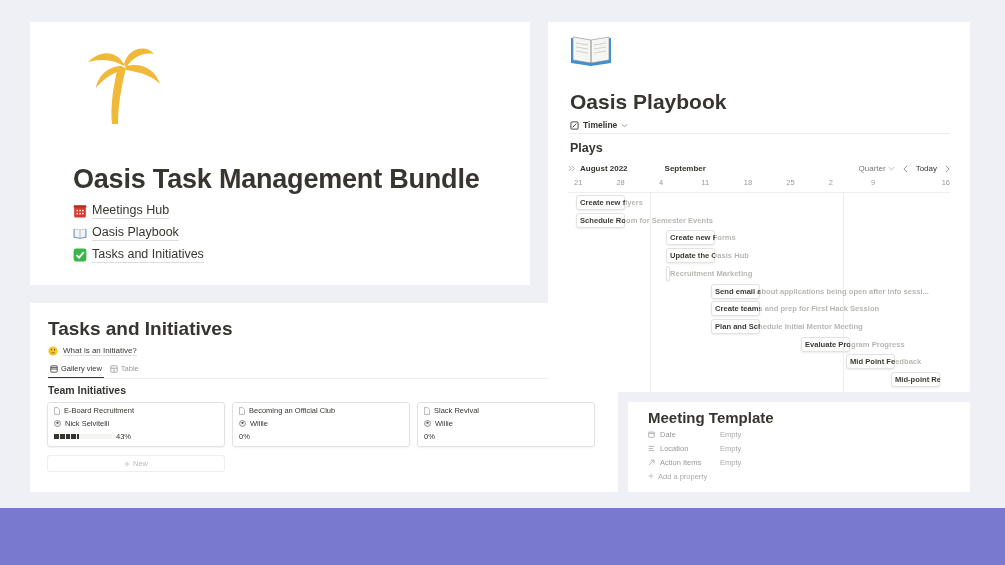 This screenshot has width=1005, height=565. What do you see at coordinates (604, 168) in the screenshot?
I see `month-label: August 2022` at bounding box center [604, 168].